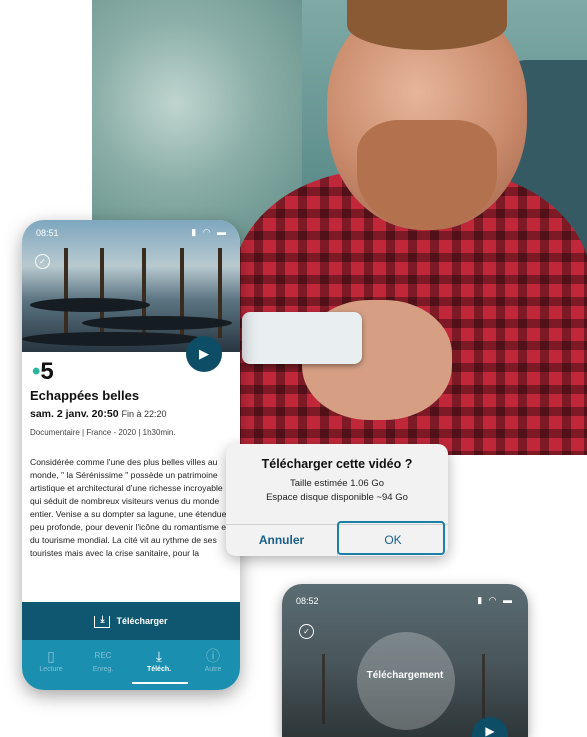 The image size is (587, 737). I want to click on tab-autre: ⓘ Autre, so click(213, 659).